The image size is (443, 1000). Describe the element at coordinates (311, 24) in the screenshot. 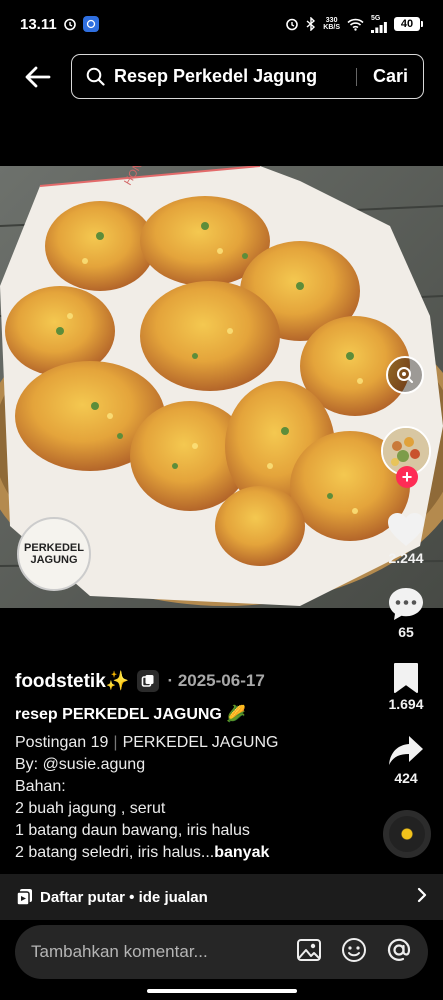

I see `bluetooth-icon` at that location.